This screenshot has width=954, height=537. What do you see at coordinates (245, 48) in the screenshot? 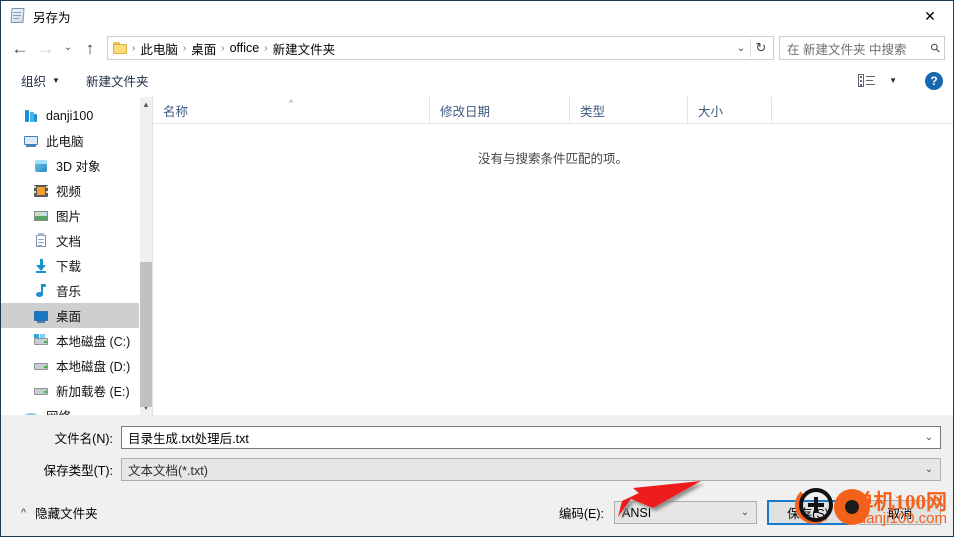
I see `breadcrumb-item-2: office` at bounding box center [245, 48].